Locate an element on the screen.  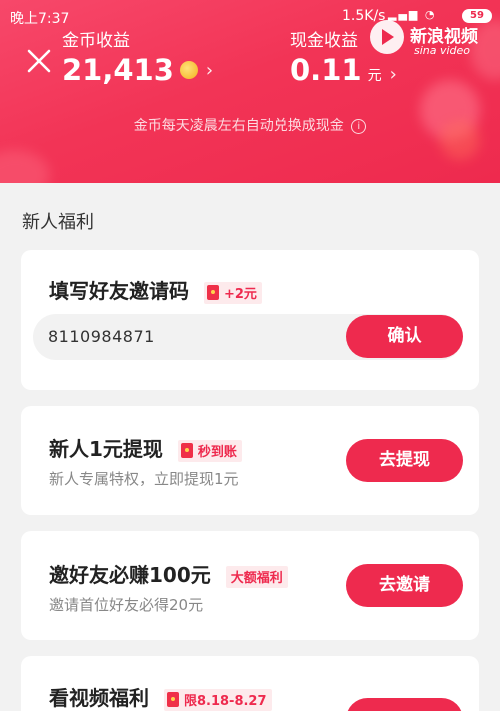
exchange-notice: 金币每天凌晨左右自动兑换成现金 i is located at coordinates (250, 125).